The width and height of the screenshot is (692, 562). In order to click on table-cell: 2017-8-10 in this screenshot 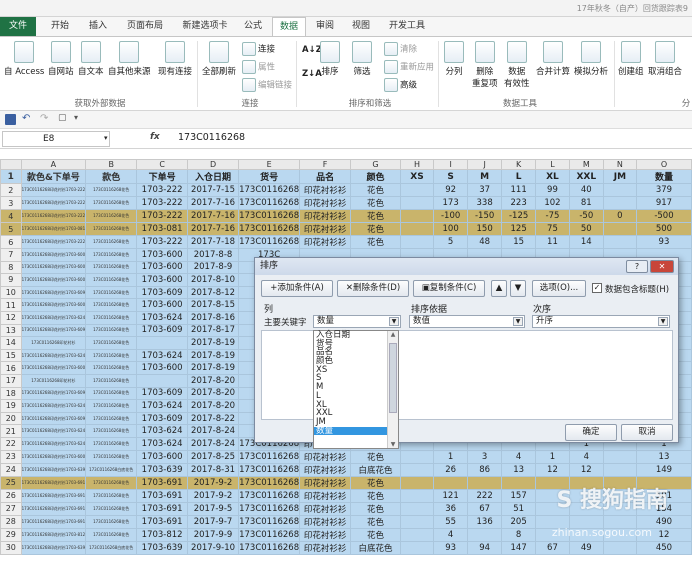, I will do `click(213, 280)`.